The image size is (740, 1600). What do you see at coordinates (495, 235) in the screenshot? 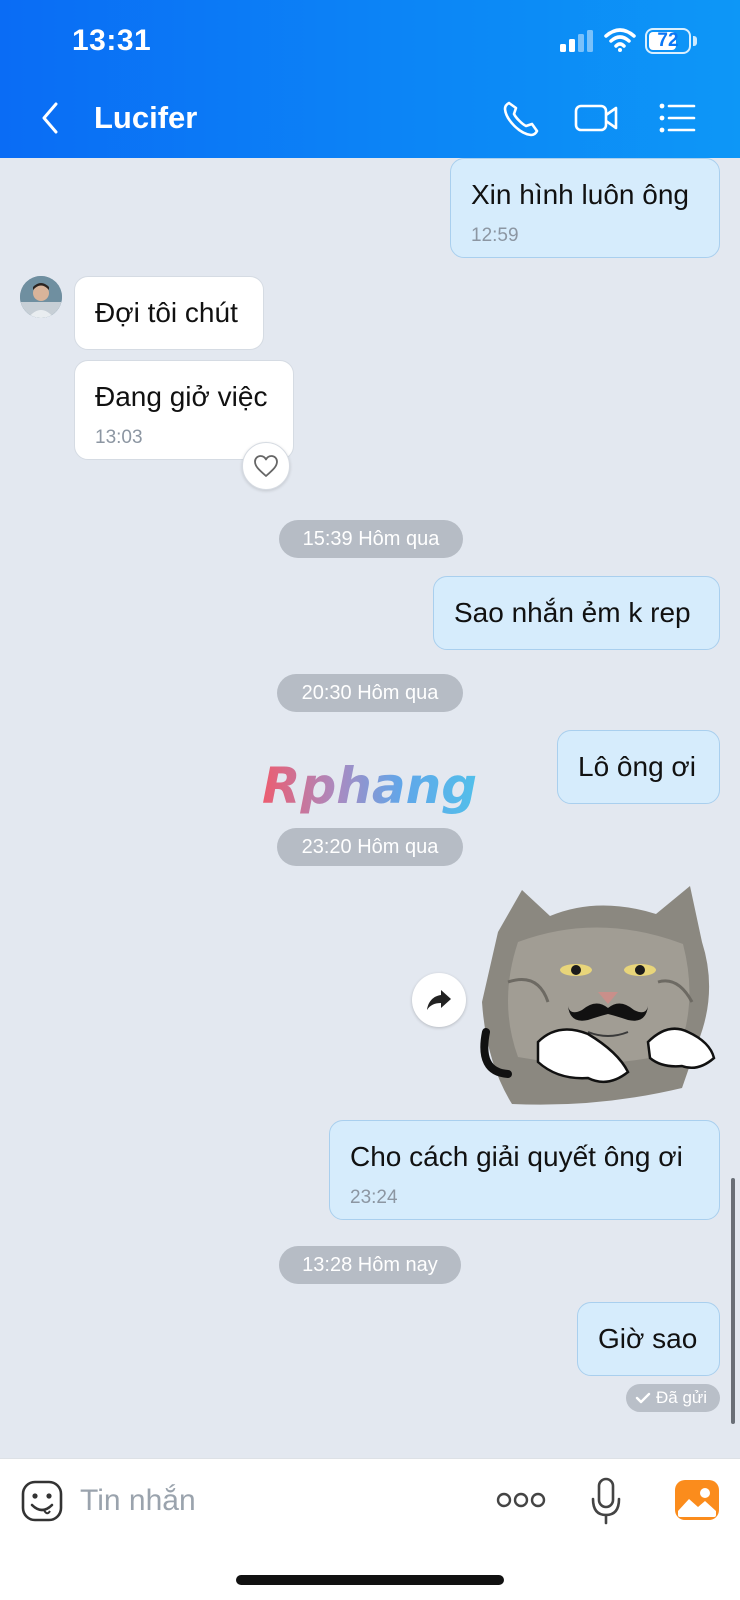
I see `message-time: 12:59` at bounding box center [495, 235].